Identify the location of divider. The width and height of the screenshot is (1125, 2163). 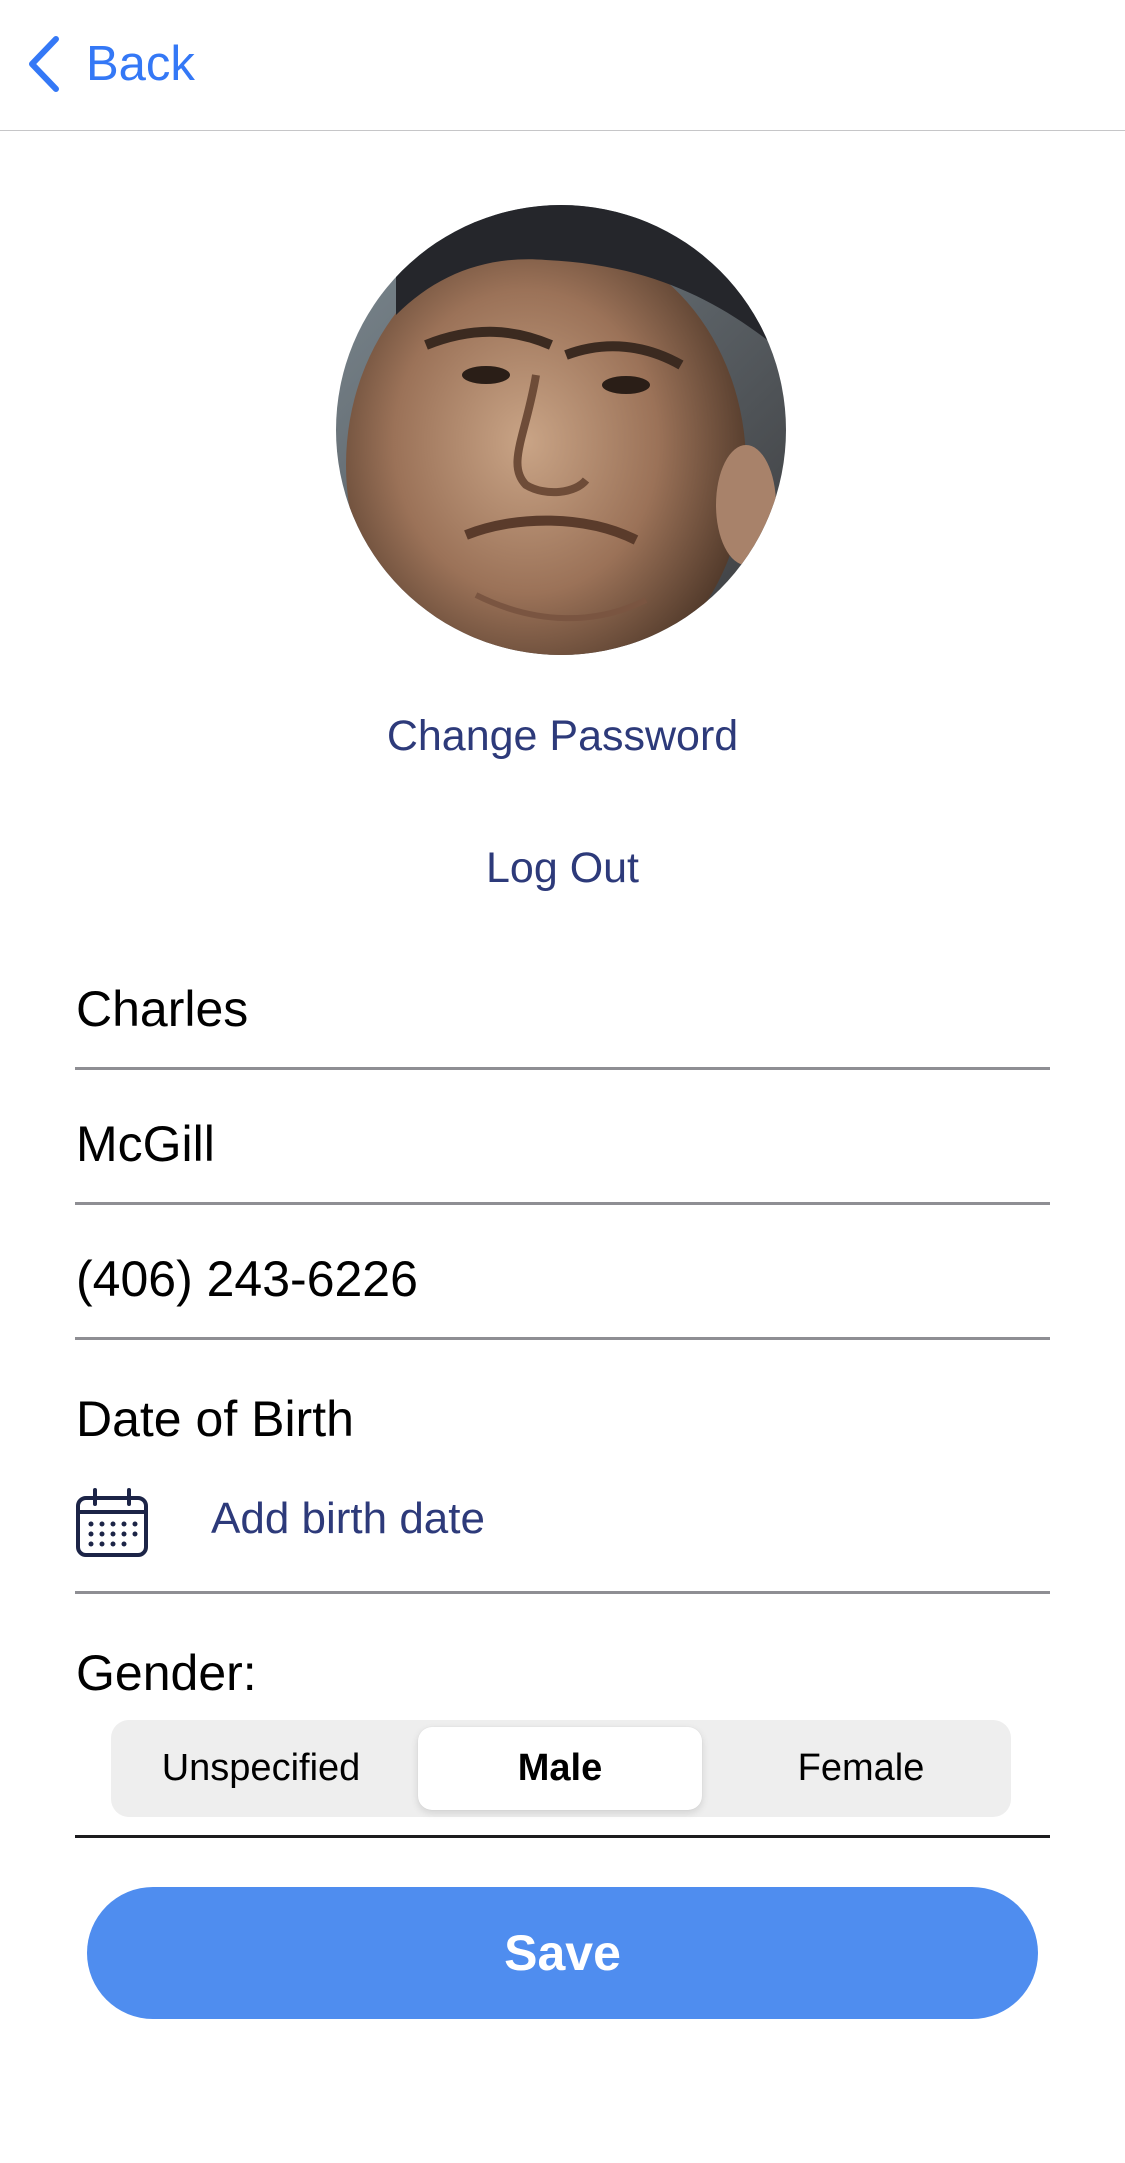
(562, 1836).